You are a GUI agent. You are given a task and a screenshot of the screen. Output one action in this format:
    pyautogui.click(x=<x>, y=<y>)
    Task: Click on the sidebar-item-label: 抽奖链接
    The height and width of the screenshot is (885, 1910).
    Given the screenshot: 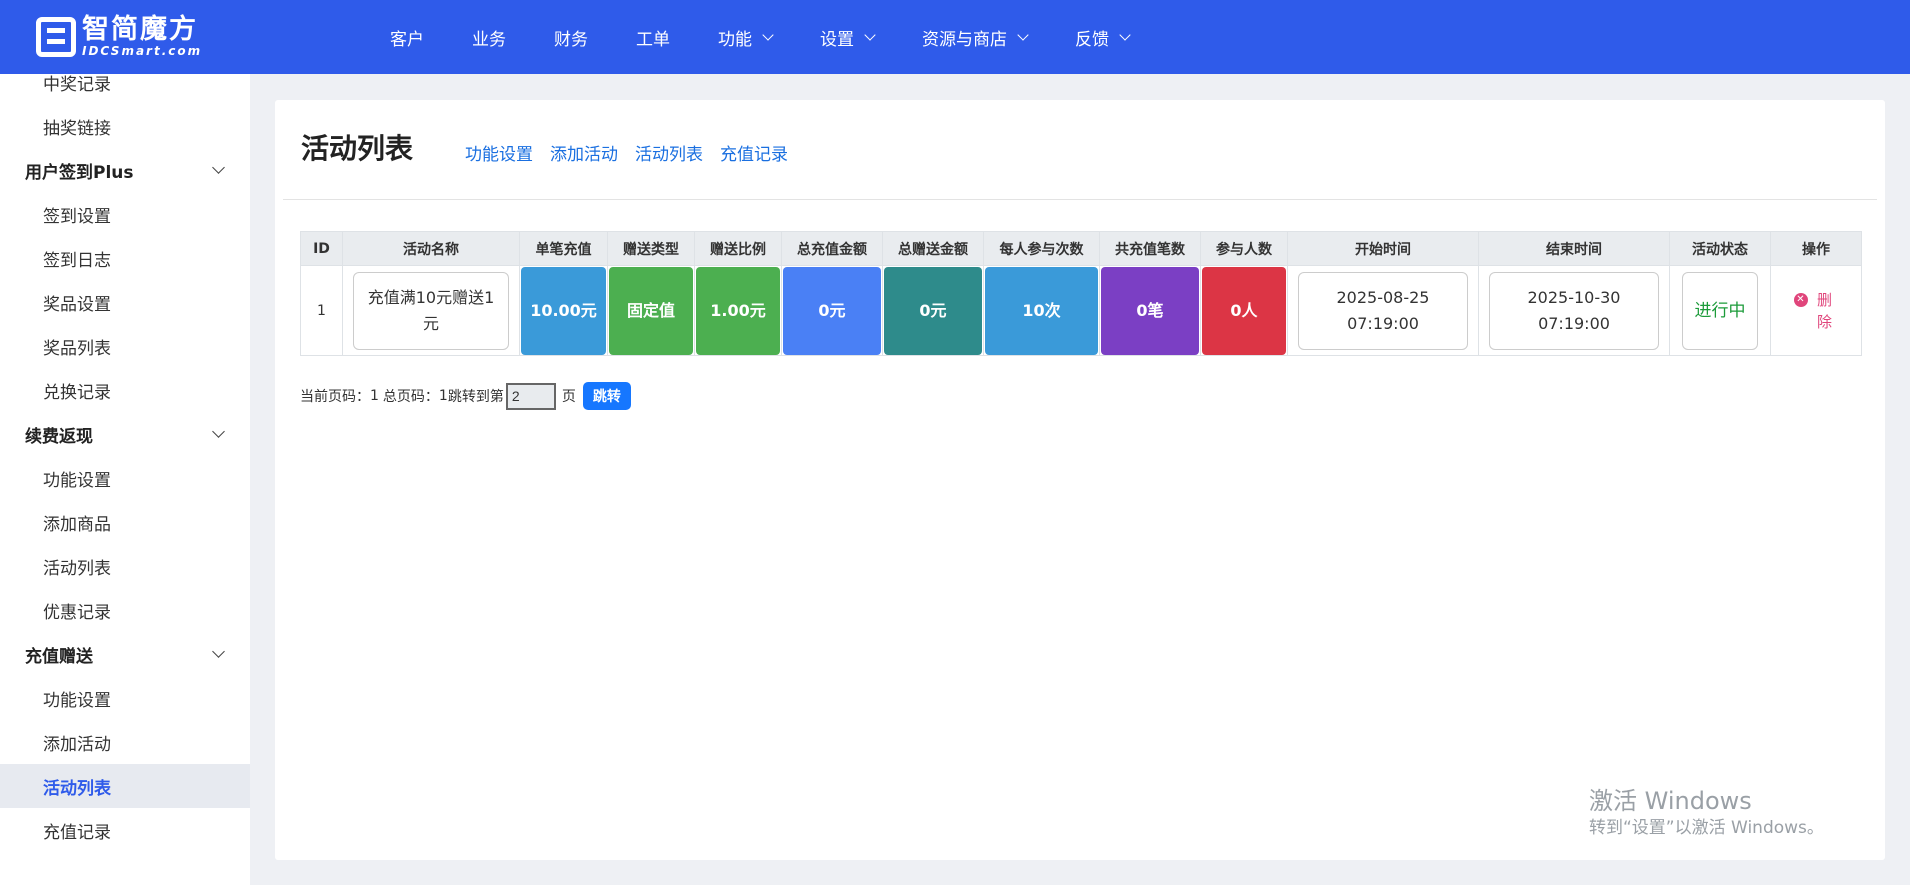 What is the action you would take?
    pyautogui.click(x=77, y=128)
    